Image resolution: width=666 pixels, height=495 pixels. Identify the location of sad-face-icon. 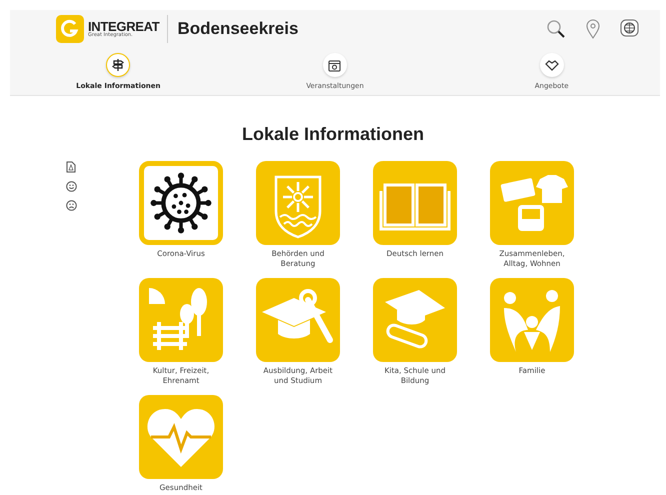
(71, 205).